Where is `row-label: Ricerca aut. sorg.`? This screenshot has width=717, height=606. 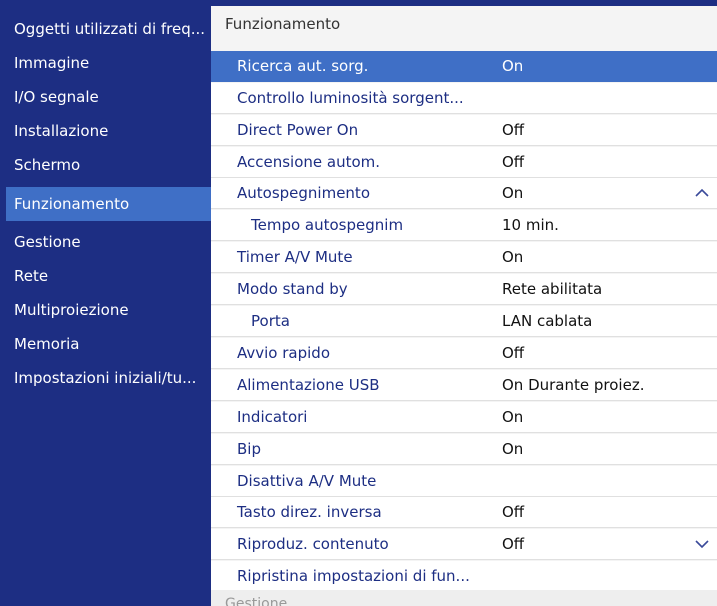
row-label: Ricerca aut. sorg. is located at coordinates (303, 66).